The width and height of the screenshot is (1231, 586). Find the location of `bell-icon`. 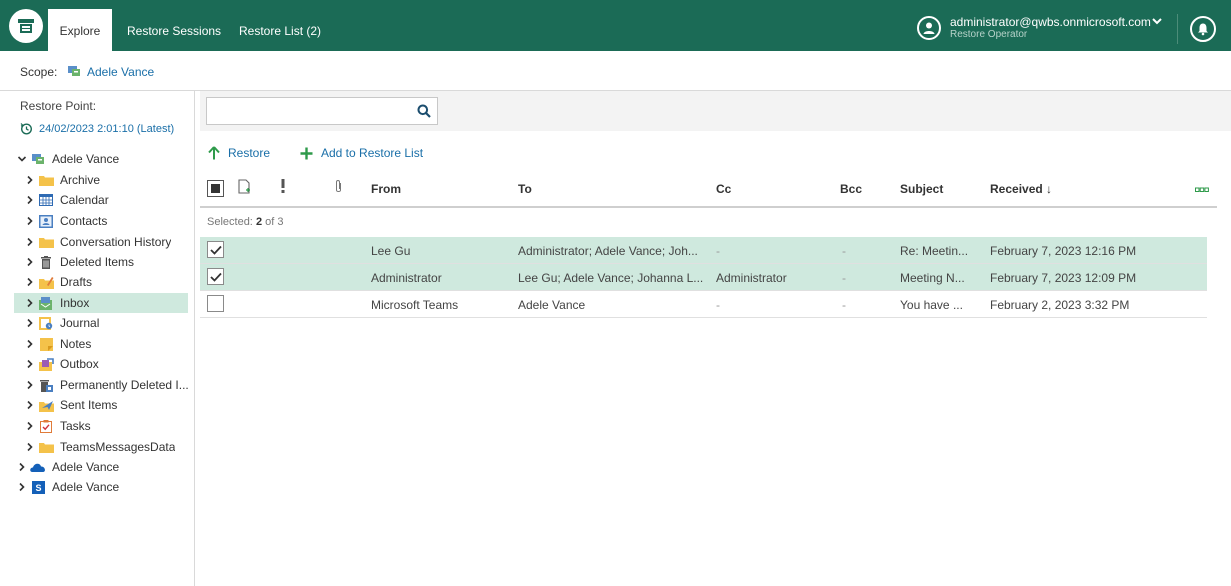

bell-icon is located at coordinates (1203, 29).